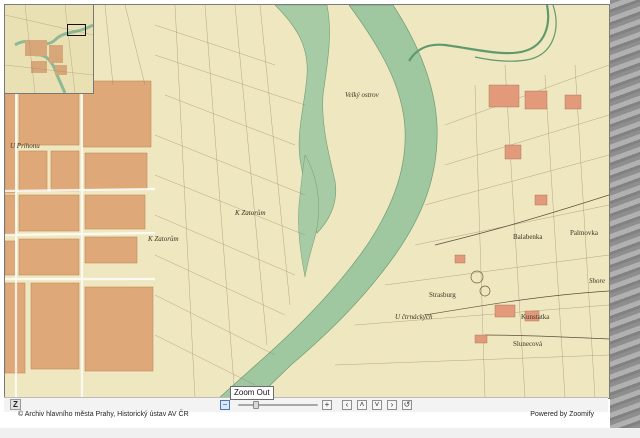  Describe the element at coordinates (255, 405) in the screenshot. I see `zoom-slider-thumb` at that location.